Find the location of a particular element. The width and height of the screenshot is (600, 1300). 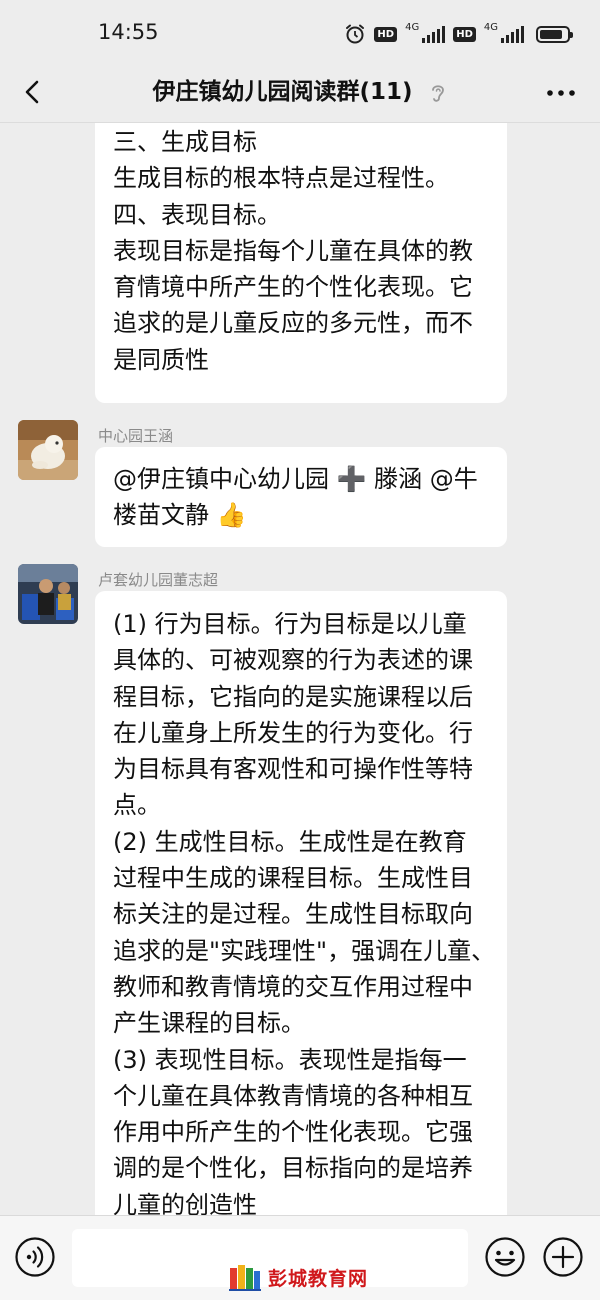

message-line: 儿童的创造性 is located at coordinates (185, 1202).